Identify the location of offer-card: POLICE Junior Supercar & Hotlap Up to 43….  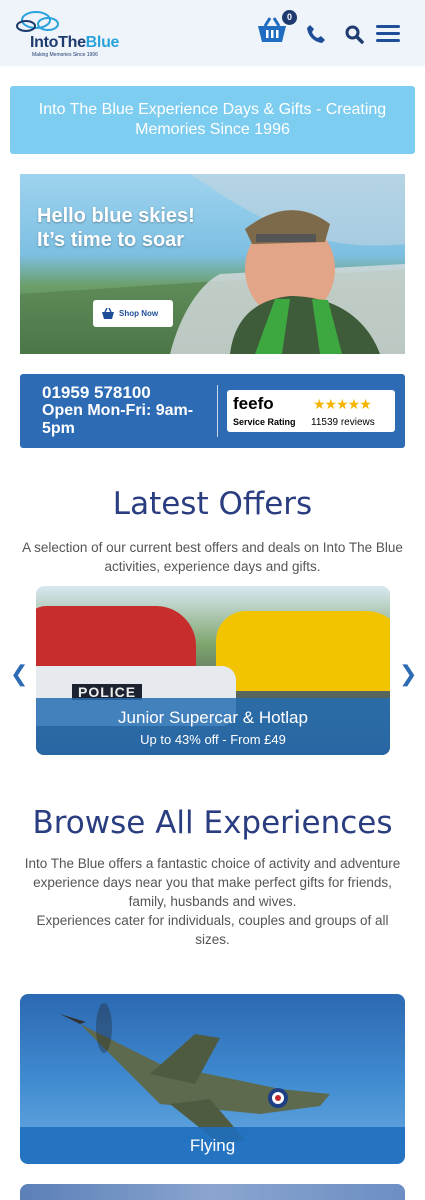
(213, 670).